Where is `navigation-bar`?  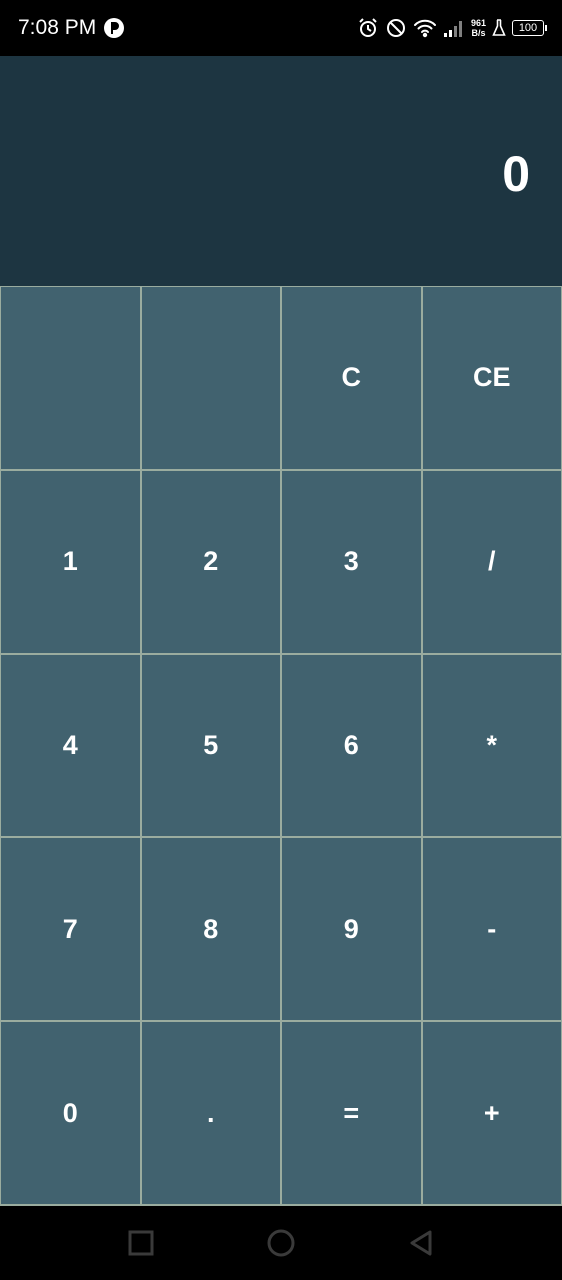 navigation-bar is located at coordinates (281, 1243).